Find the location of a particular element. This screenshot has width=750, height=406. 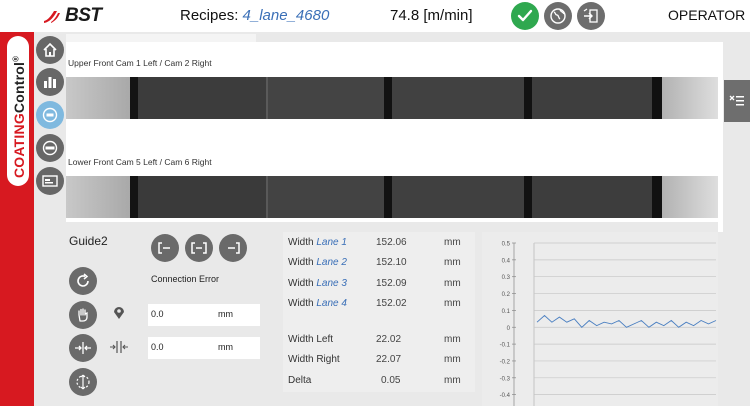

position-field-1-unit: mm is located at coordinates (225, 314).